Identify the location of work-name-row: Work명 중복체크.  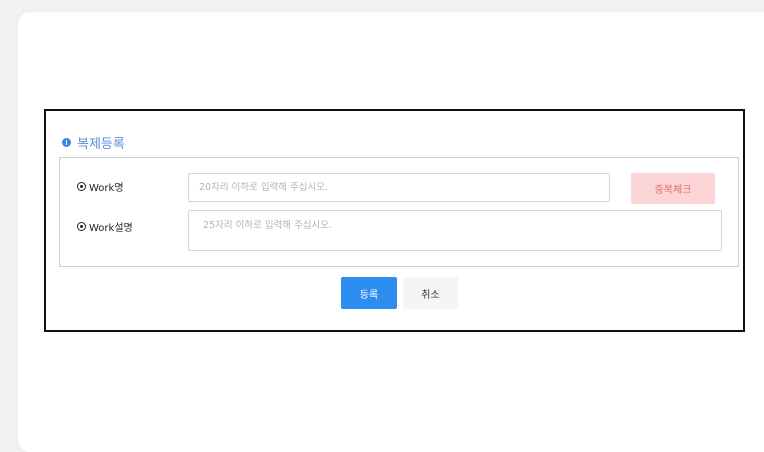
(399, 184).